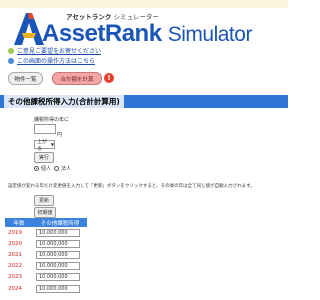  I want to click on table-row: 2021 10,000,000, so click(46, 254).